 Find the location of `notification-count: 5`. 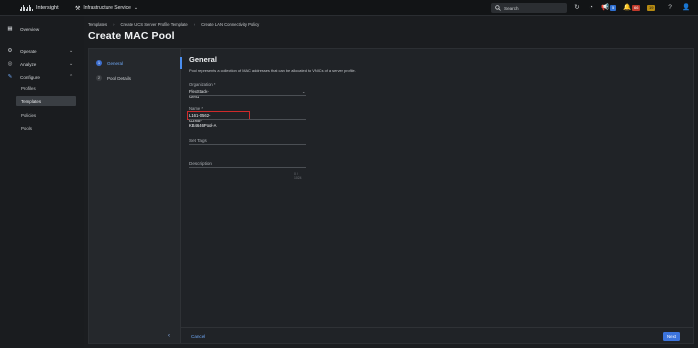

notification-count: 5 is located at coordinates (613, 8).